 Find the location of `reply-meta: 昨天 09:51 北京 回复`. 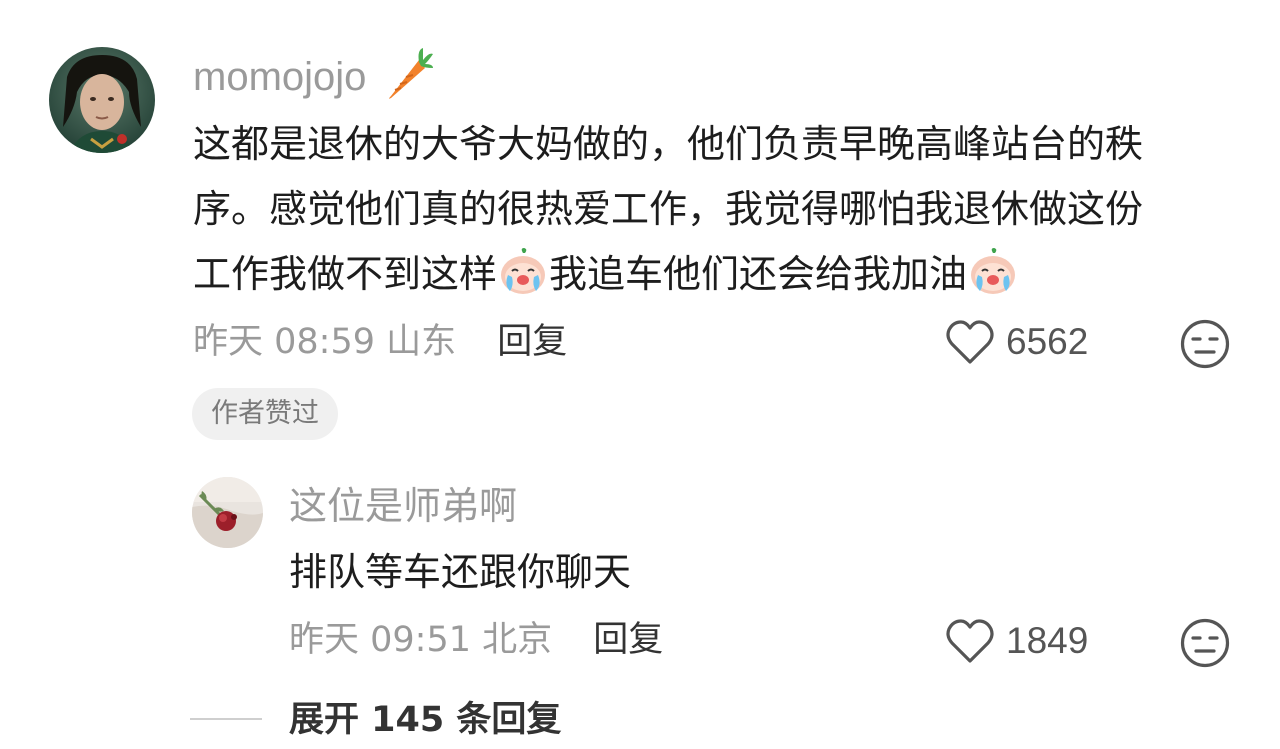

reply-meta: 昨天 09:51 北京 回复 is located at coordinates (476, 640).